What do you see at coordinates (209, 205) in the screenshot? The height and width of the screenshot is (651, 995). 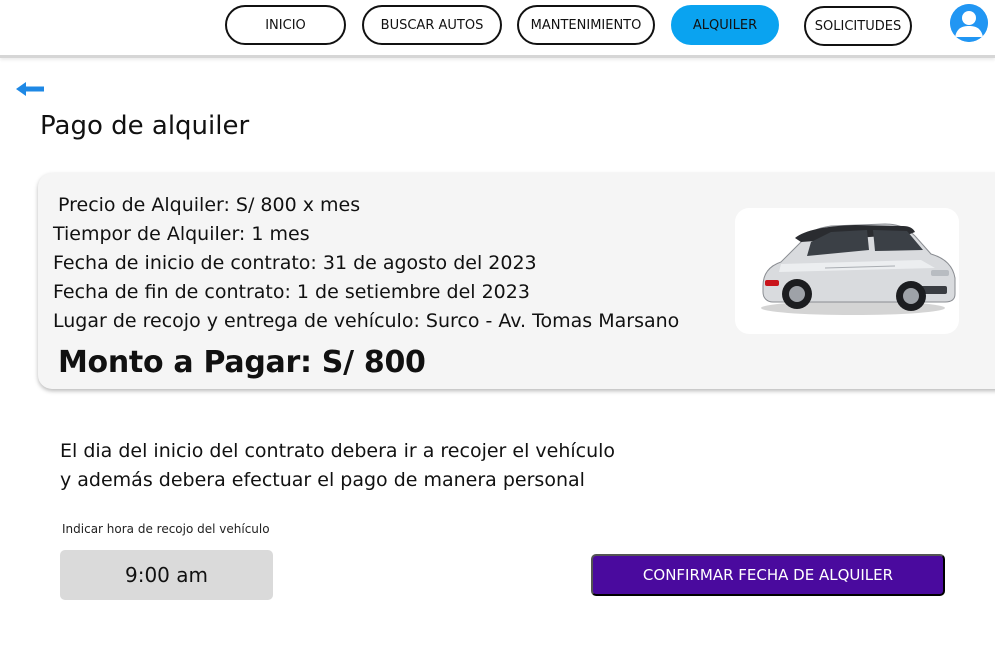 I see `rental-price-text: Precio de Alquiler: S/ 800 x mes` at bounding box center [209, 205].